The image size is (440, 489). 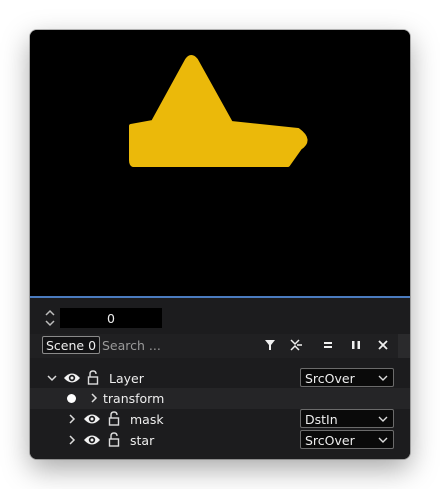 What do you see at coordinates (220, 419) in the screenshot?
I see `layer-row-mask: mask DstIn` at bounding box center [220, 419].